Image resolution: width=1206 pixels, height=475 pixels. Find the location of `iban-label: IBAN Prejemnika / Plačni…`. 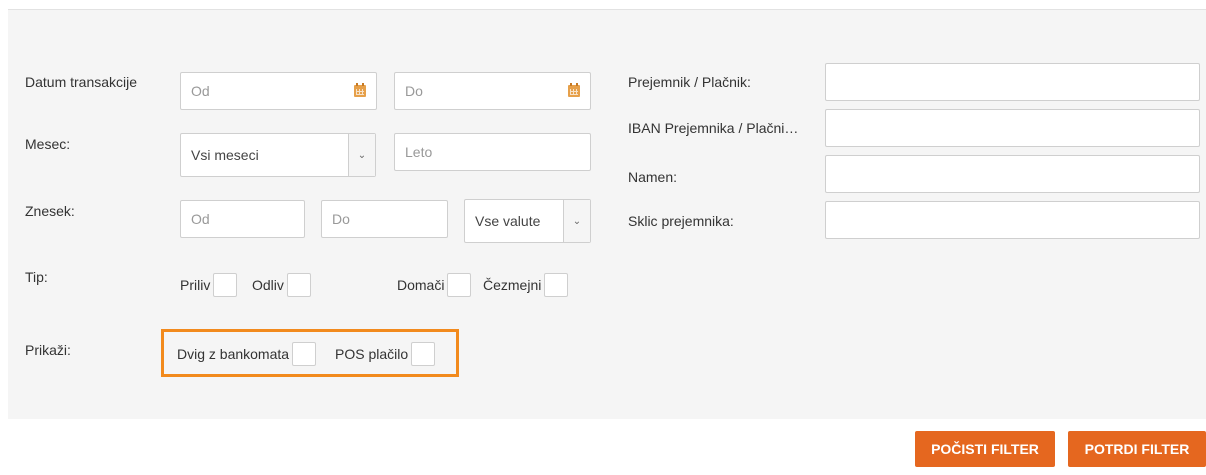

iban-label: IBAN Prejemnika / Plačni… is located at coordinates (713, 128).